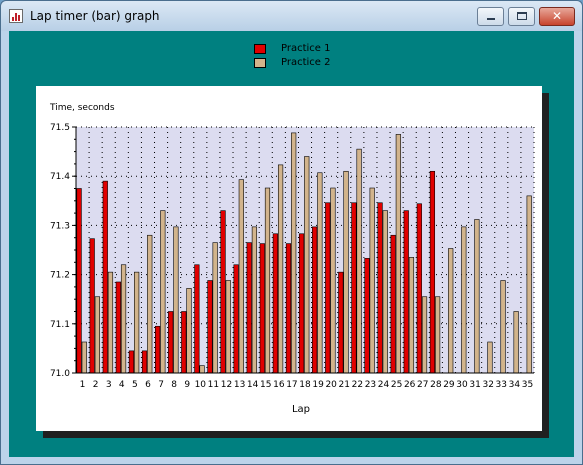  What do you see at coordinates (318, 385) in the screenshot?
I see `x-tick-label: 19` at bounding box center [318, 385].